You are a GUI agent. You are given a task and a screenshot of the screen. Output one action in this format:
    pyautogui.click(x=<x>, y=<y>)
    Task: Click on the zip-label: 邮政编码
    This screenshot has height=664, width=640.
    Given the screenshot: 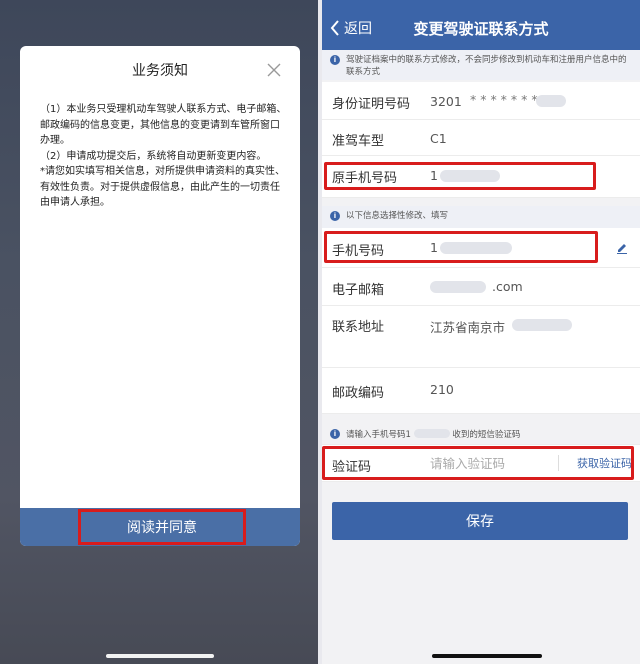 What is the action you would take?
    pyautogui.click(x=358, y=393)
    